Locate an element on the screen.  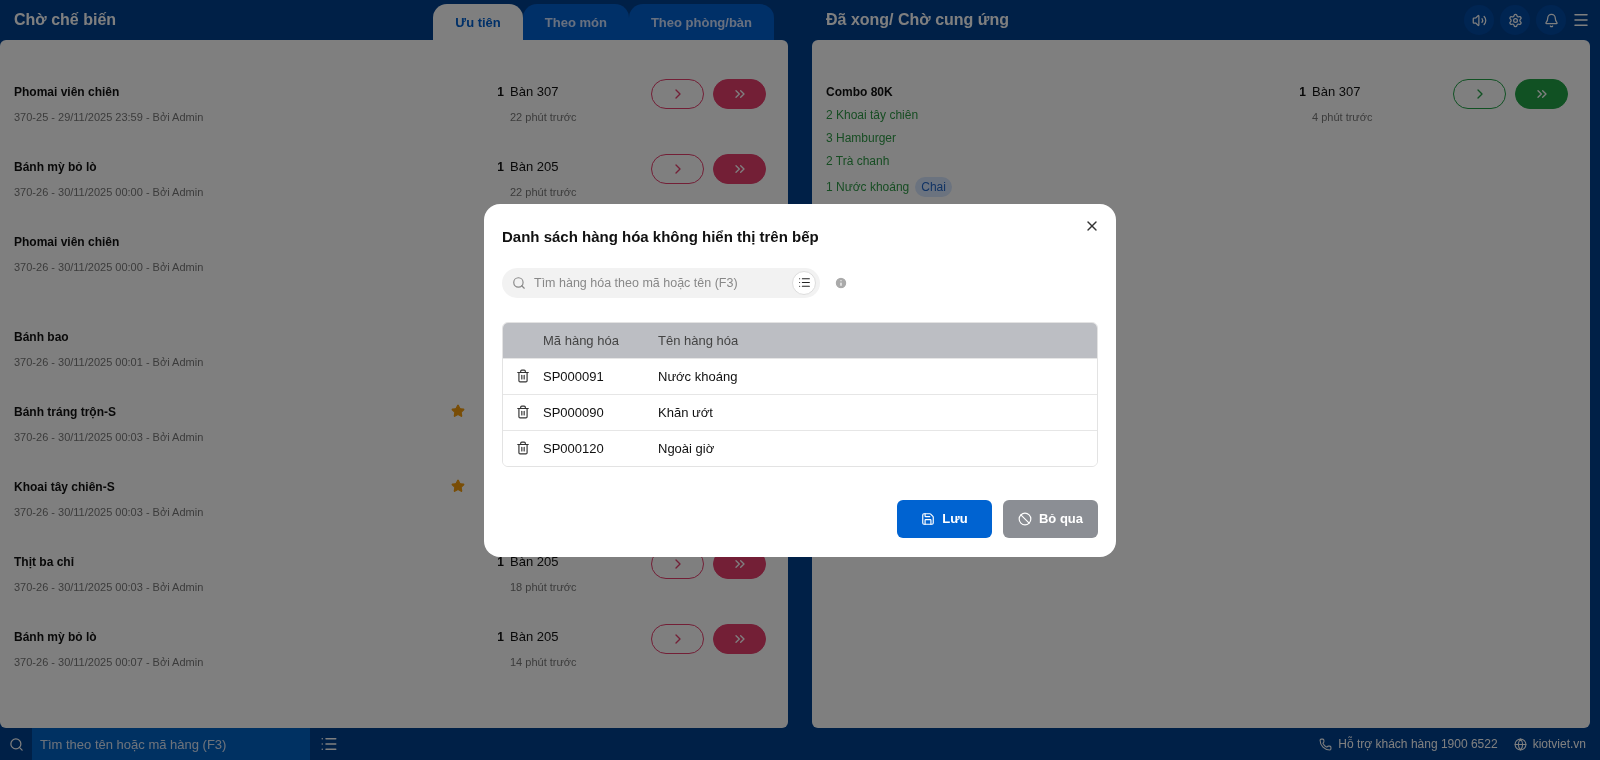
settings-icon is located at coordinates (1515, 20).